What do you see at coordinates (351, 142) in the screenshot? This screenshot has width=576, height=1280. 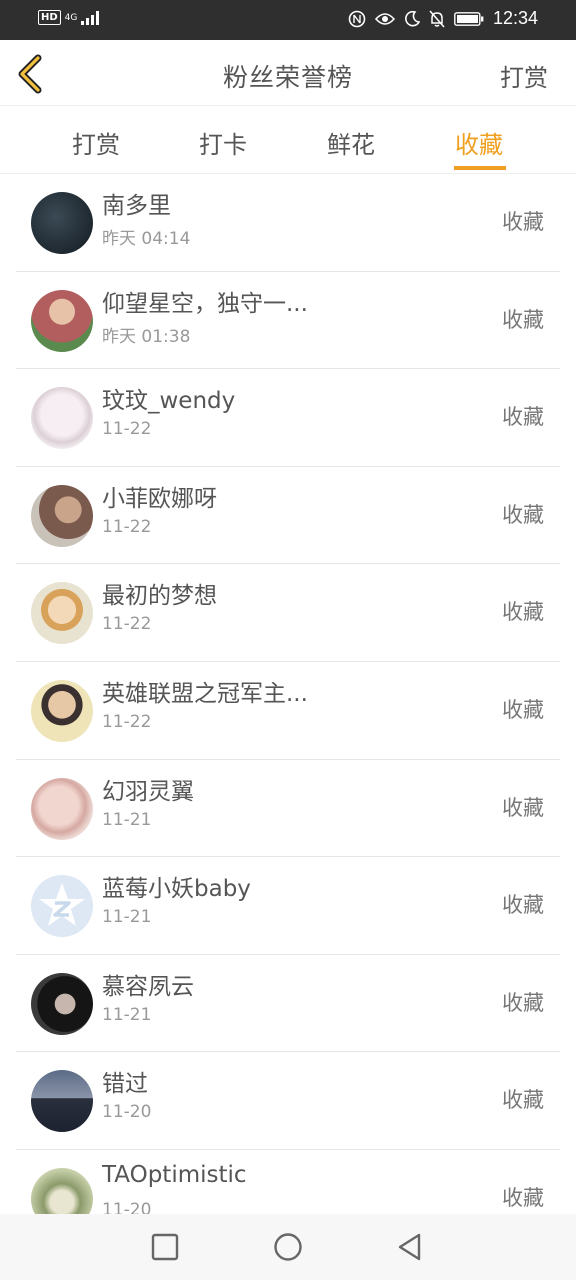 I see `tab-flowers: 鲜花` at bounding box center [351, 142].